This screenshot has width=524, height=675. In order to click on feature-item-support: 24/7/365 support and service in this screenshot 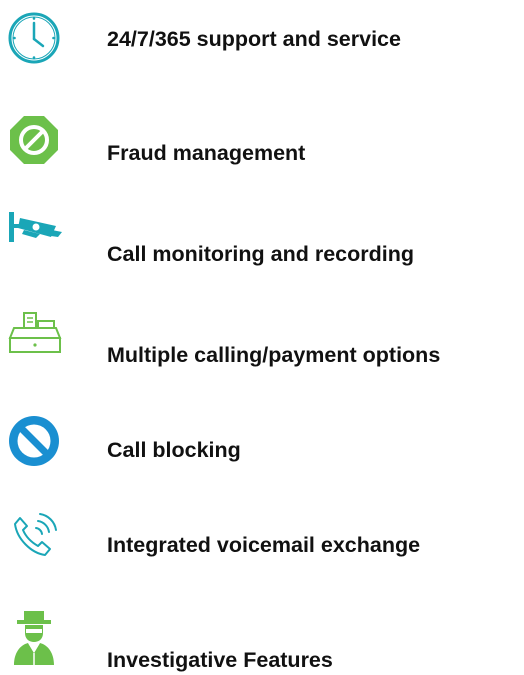, I will do `click(262, 40)`.